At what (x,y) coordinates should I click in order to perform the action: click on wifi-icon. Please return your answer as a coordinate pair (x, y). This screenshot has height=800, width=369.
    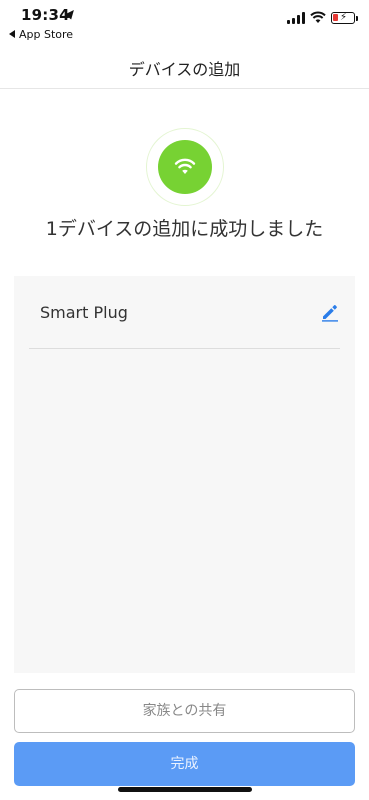
    Looking at the image, I should click on (185, 166).